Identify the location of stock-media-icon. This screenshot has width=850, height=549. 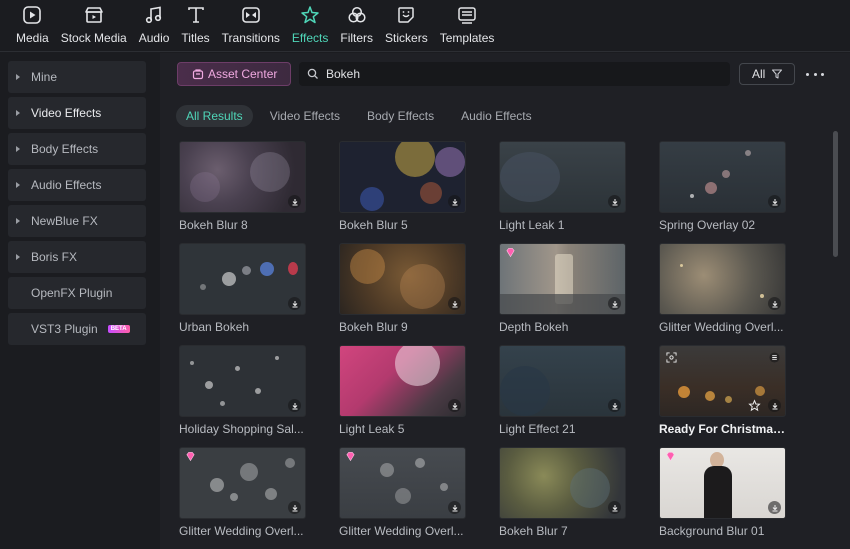
(94, 15).